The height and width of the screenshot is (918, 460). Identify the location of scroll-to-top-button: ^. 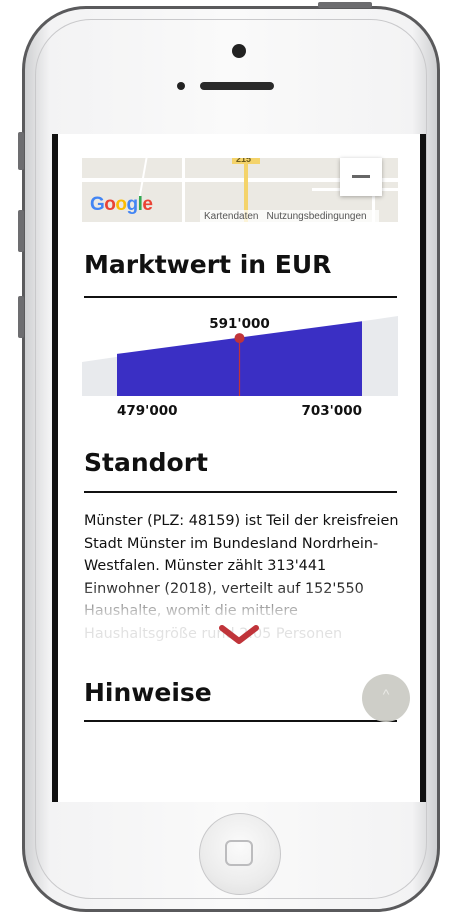
(386, 698).